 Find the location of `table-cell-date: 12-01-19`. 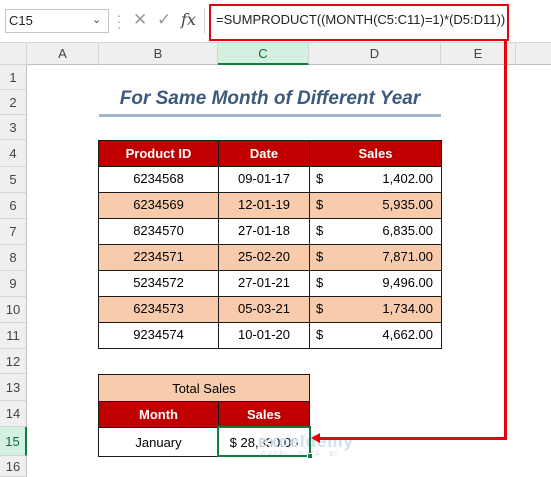

table-cell-date: 12-01-19 is located at coordinates (264, 205).